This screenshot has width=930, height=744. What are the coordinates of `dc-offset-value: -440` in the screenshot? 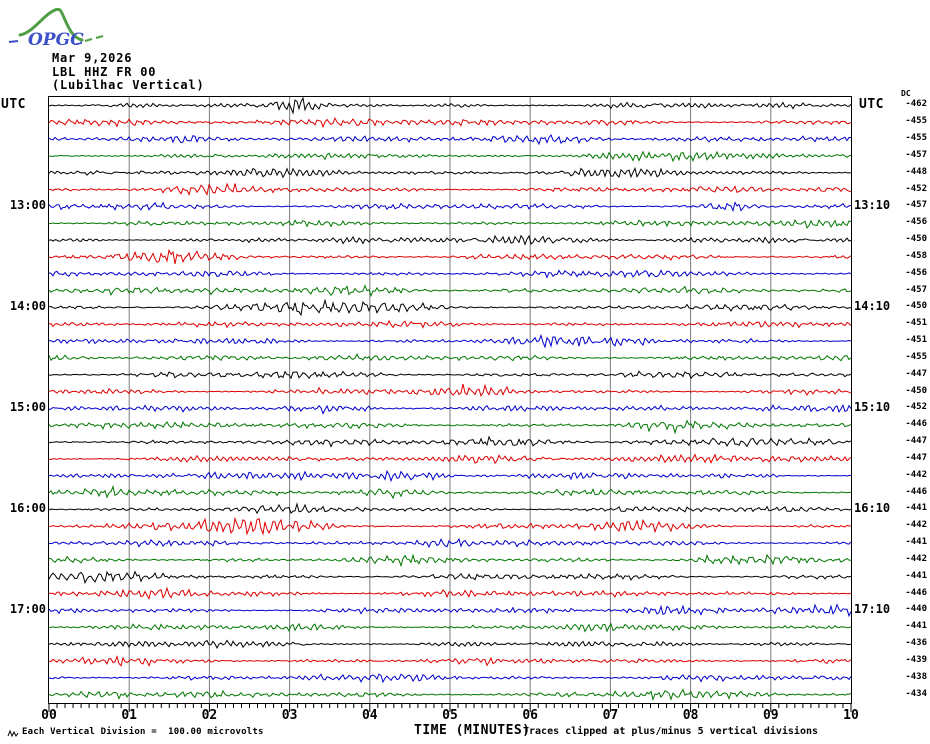 It's located at (916, 609).